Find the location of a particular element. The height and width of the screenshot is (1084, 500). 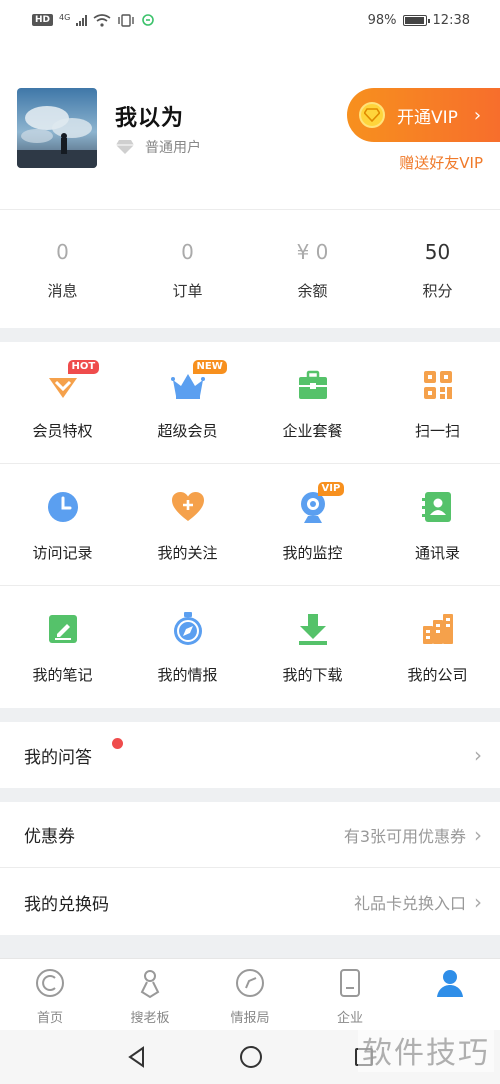

row-label: 优惠券 is located at coordinates (49, 837).